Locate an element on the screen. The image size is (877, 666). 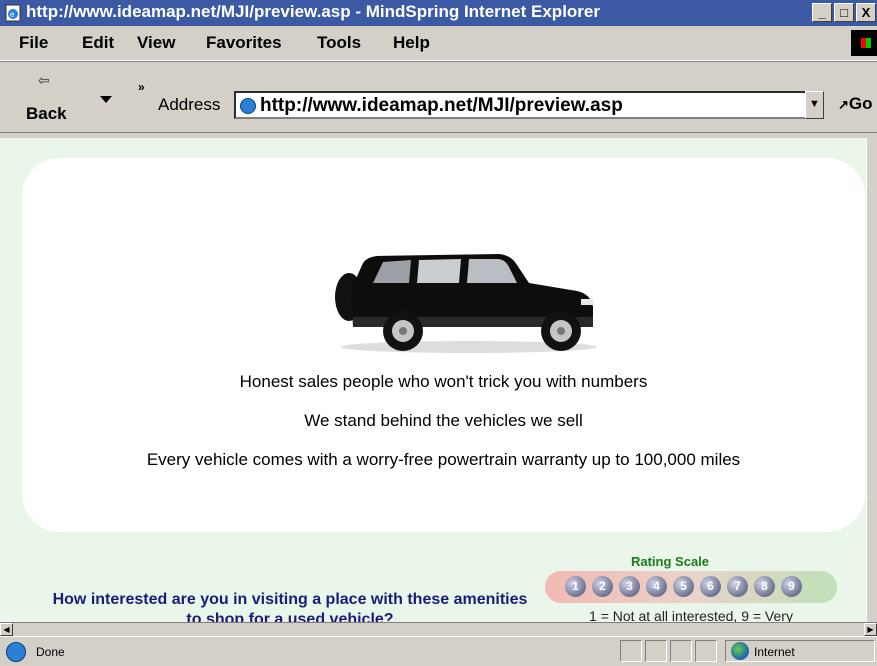
black-suv-image is located at coordinates (466, 303).